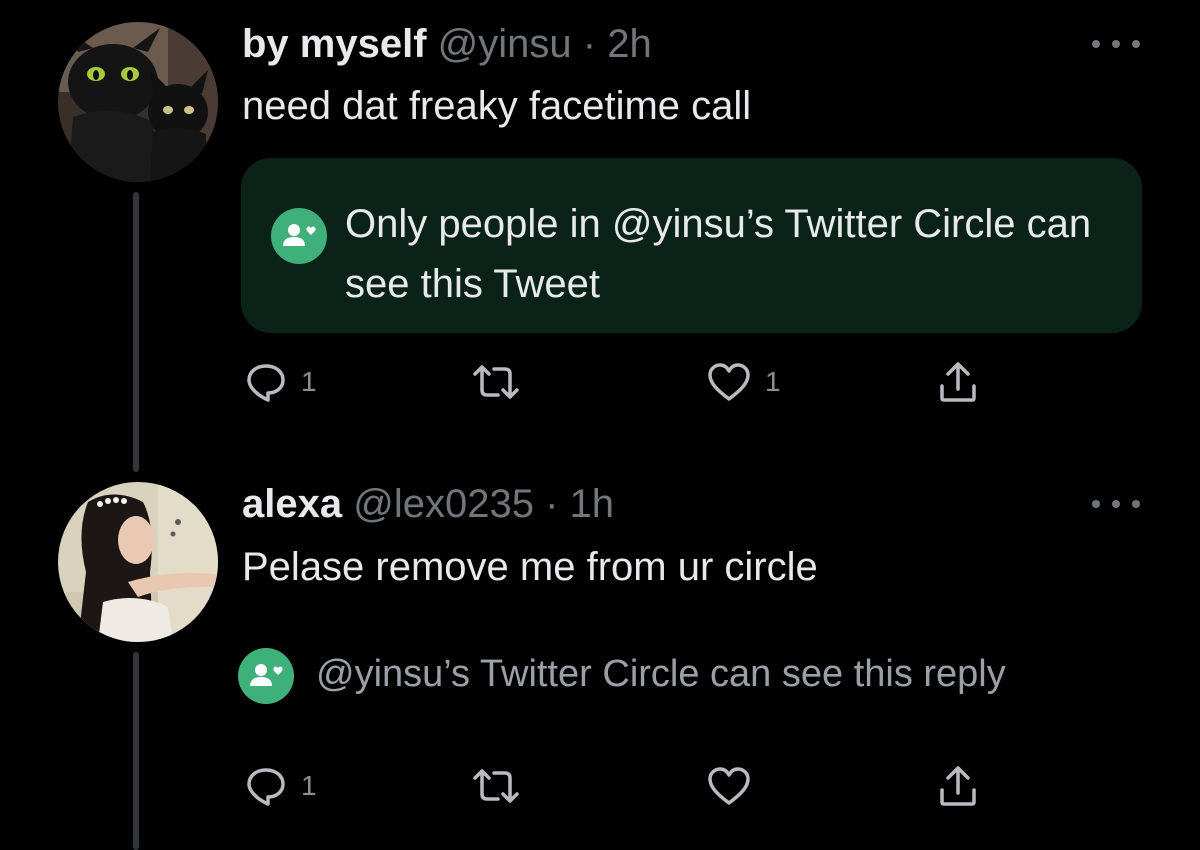 This screenshot has width=1200, height=850. Describe the element at coordinates (629, 44) in the screenshot. I see `timestamp: 2h` at that location.